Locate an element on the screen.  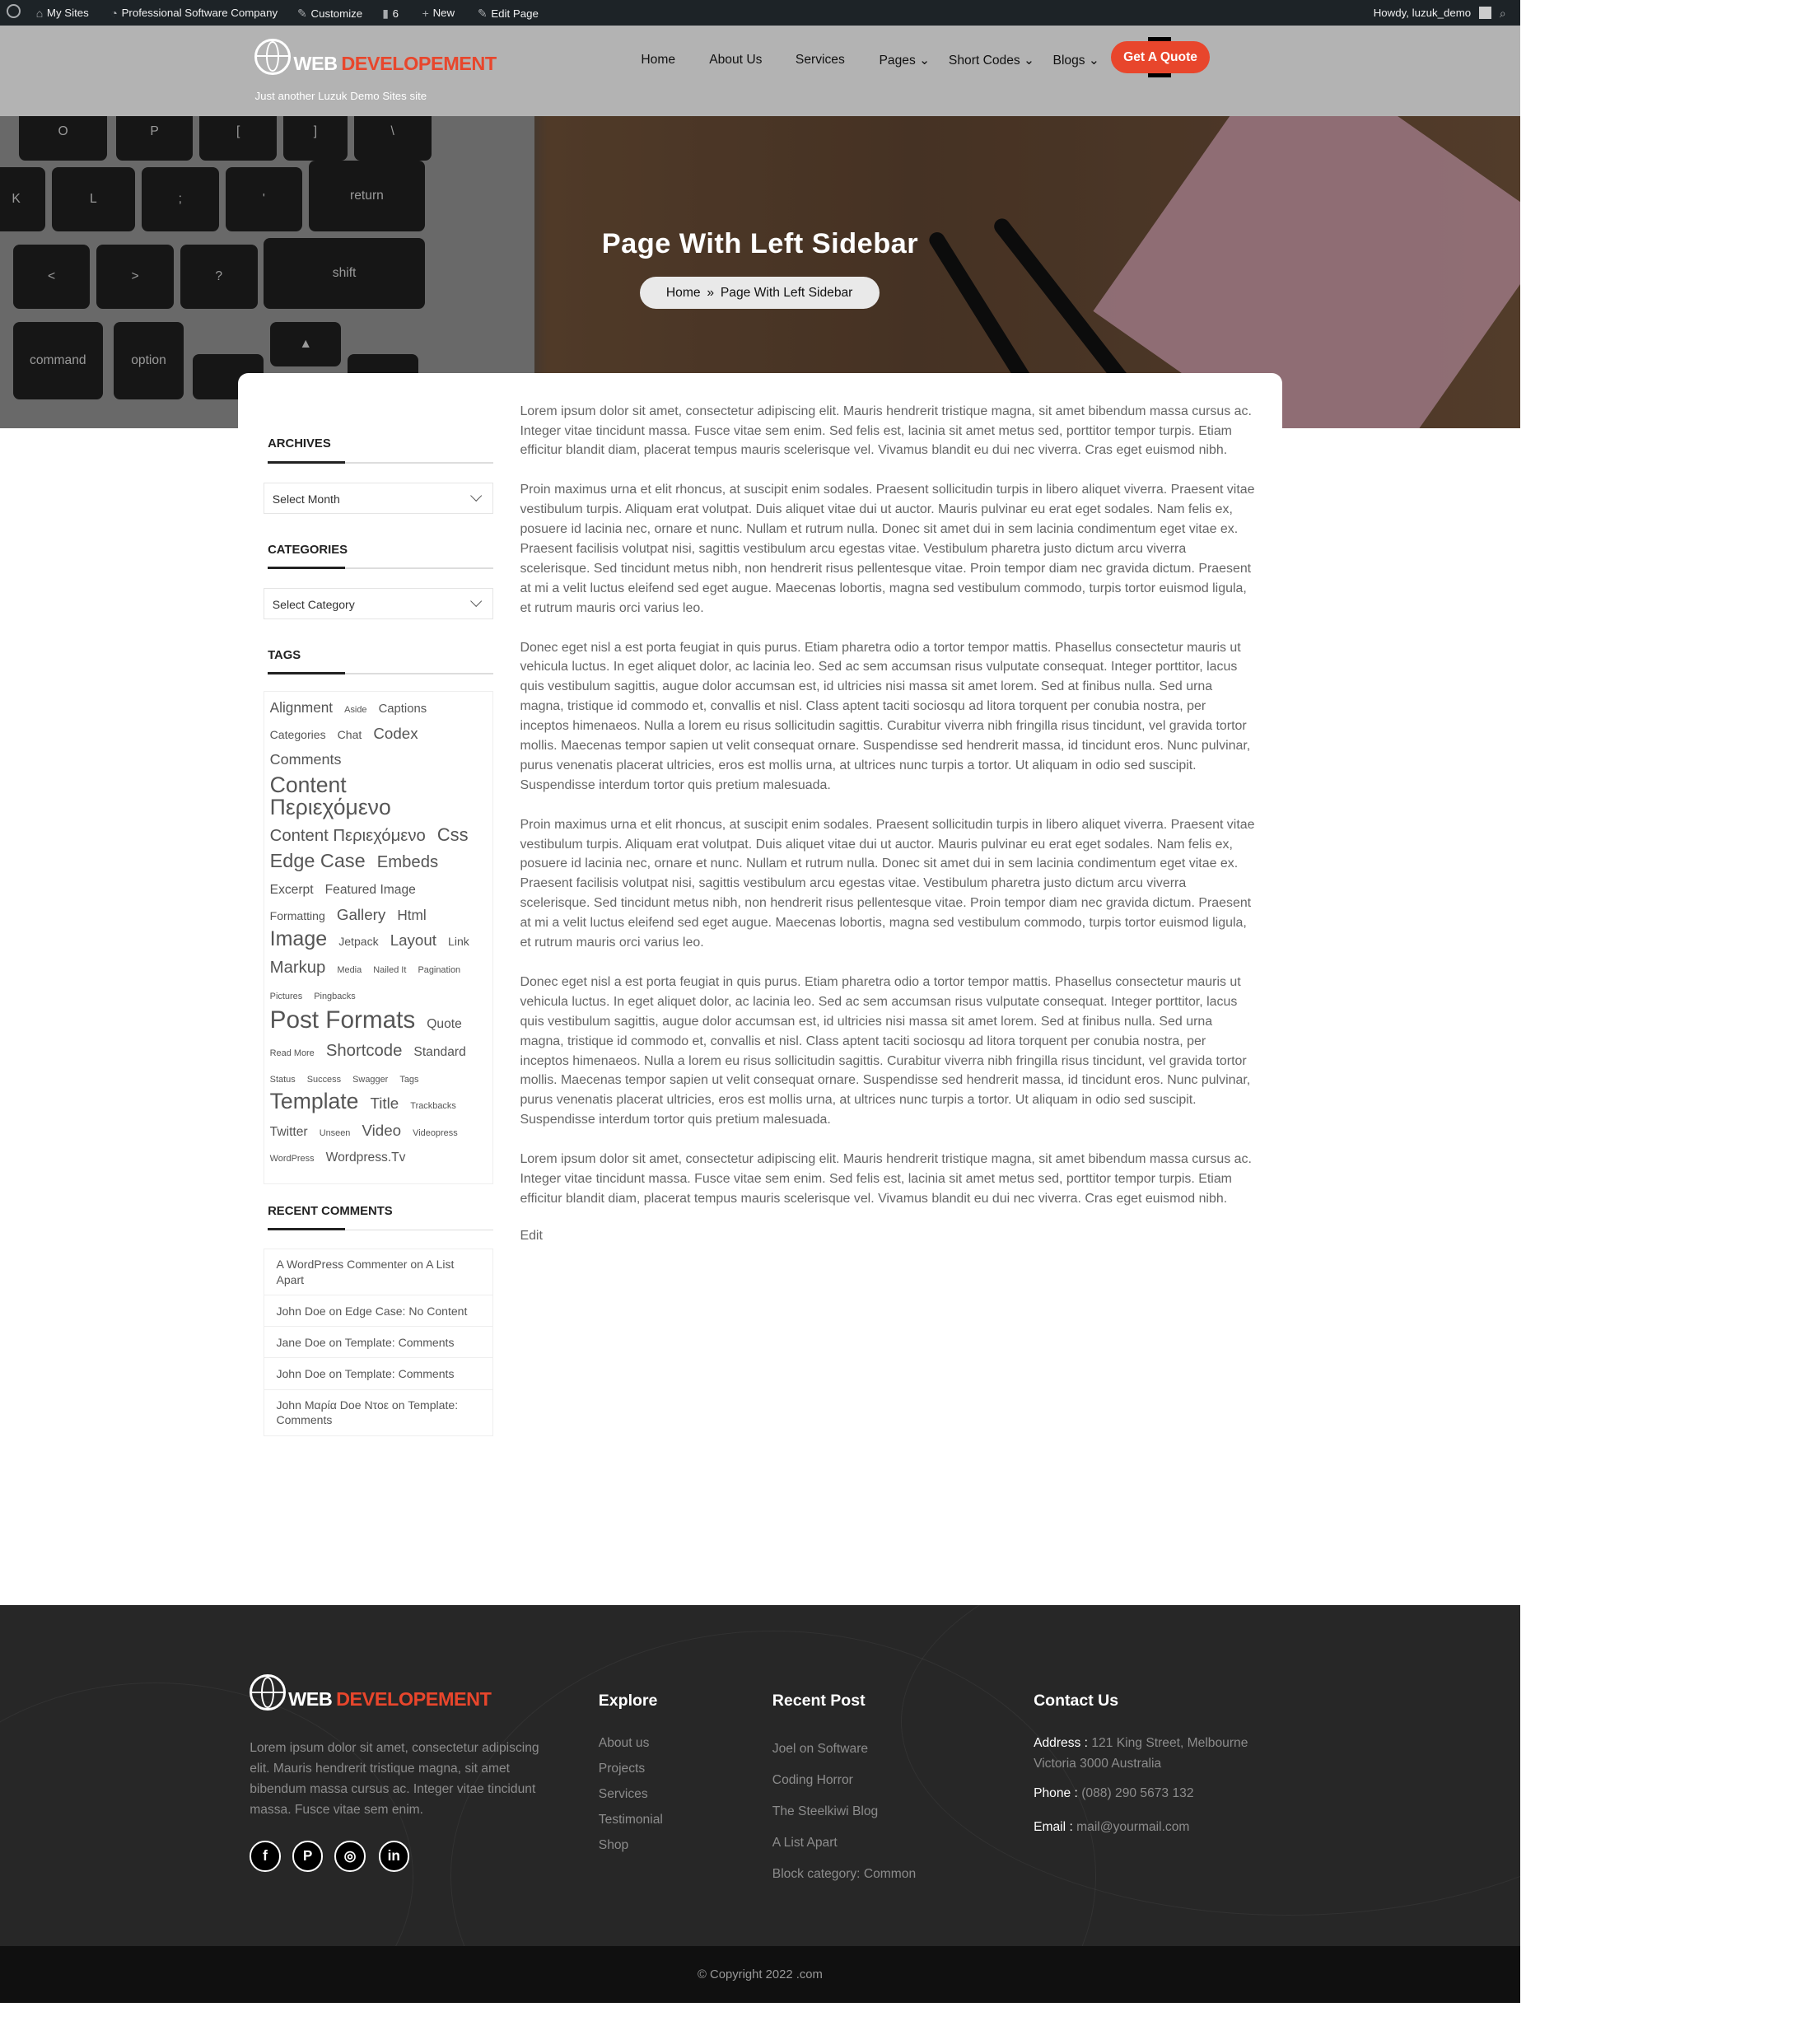
tag-link: Featured Image is located at coordinates (370, 890).